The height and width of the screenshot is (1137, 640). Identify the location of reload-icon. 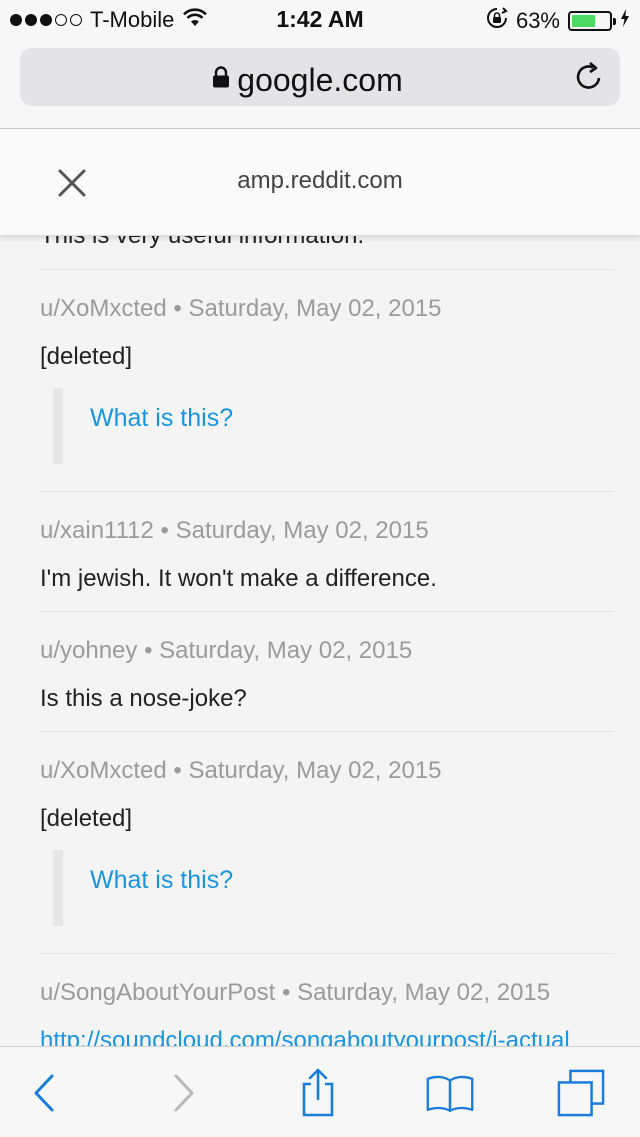
(589, 78).